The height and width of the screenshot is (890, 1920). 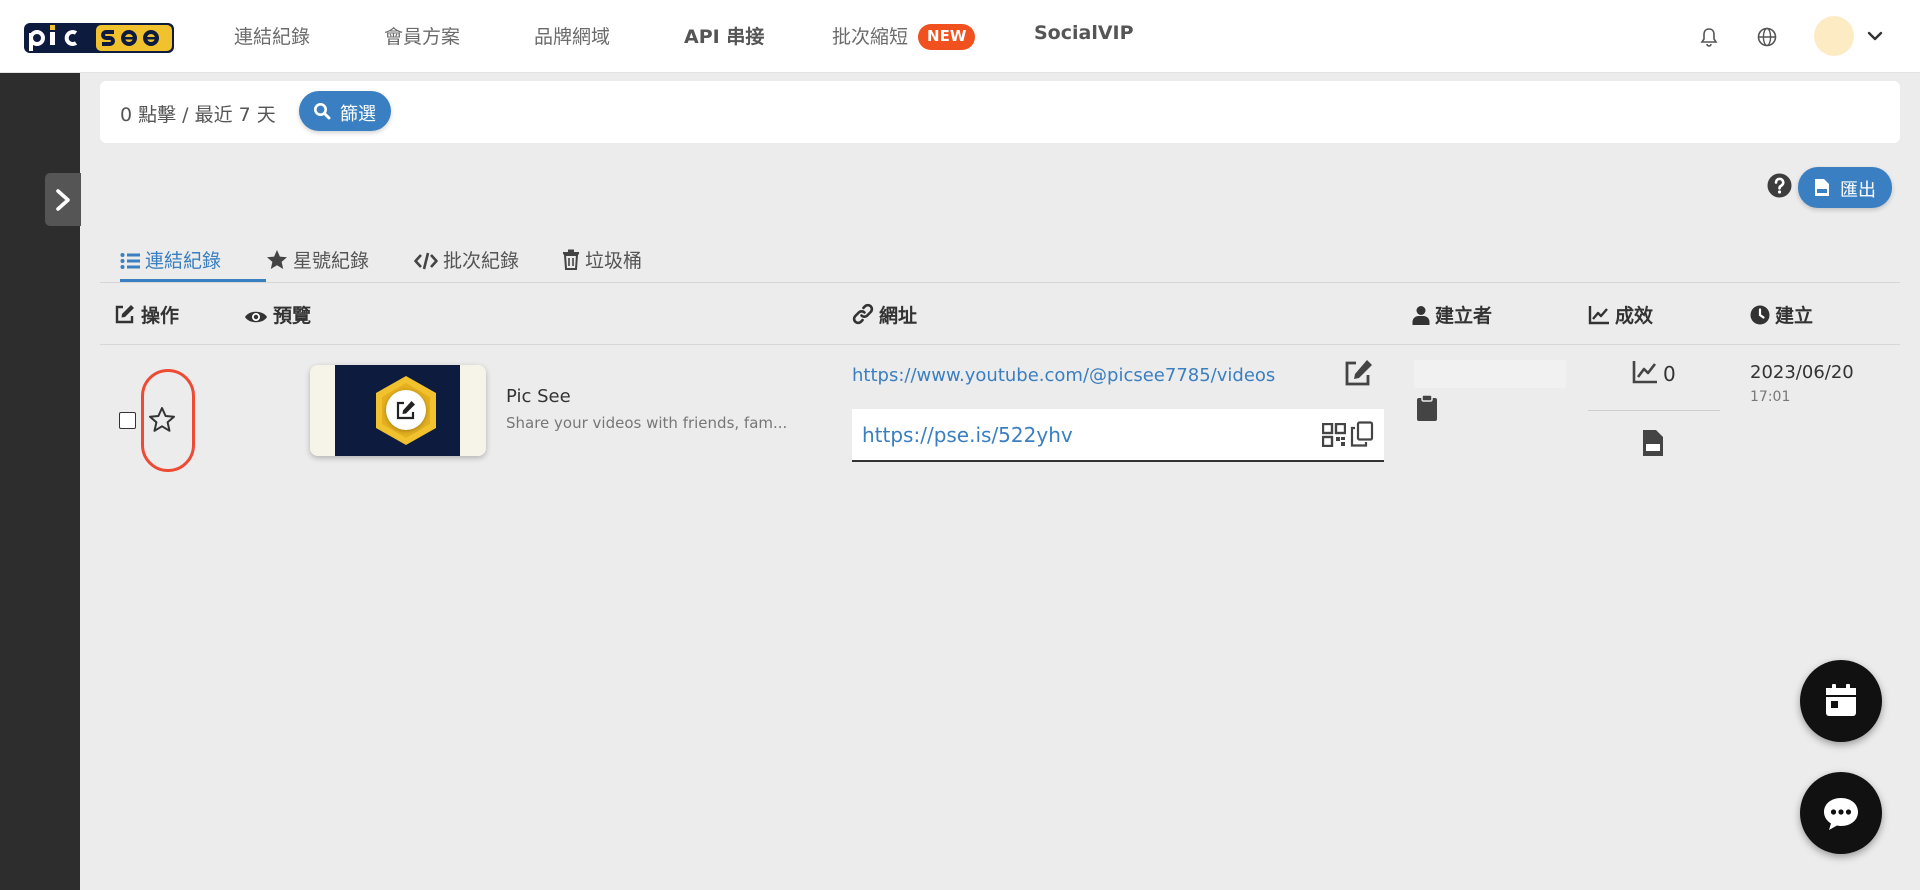 What do you see at coordinates (1362, 434) in the screenshot?
I see `copy-icon` at bounding box center [1362, 434].